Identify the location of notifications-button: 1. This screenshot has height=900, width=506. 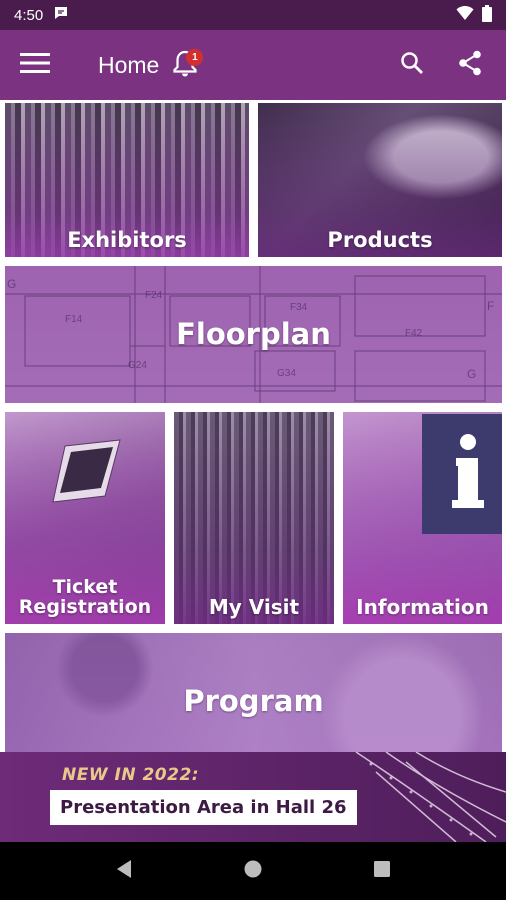
(185, 65).